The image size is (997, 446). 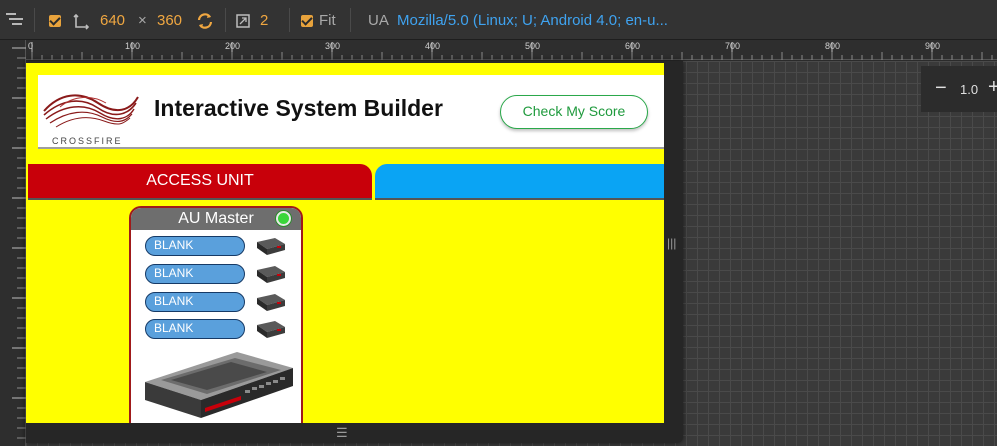 What do you see at coordinates (511, 50) in the screenshot?
I see `horizontal-ruler: 0 100 200 300 400 500 600 700 800 900` at bounding box center [511, 50].